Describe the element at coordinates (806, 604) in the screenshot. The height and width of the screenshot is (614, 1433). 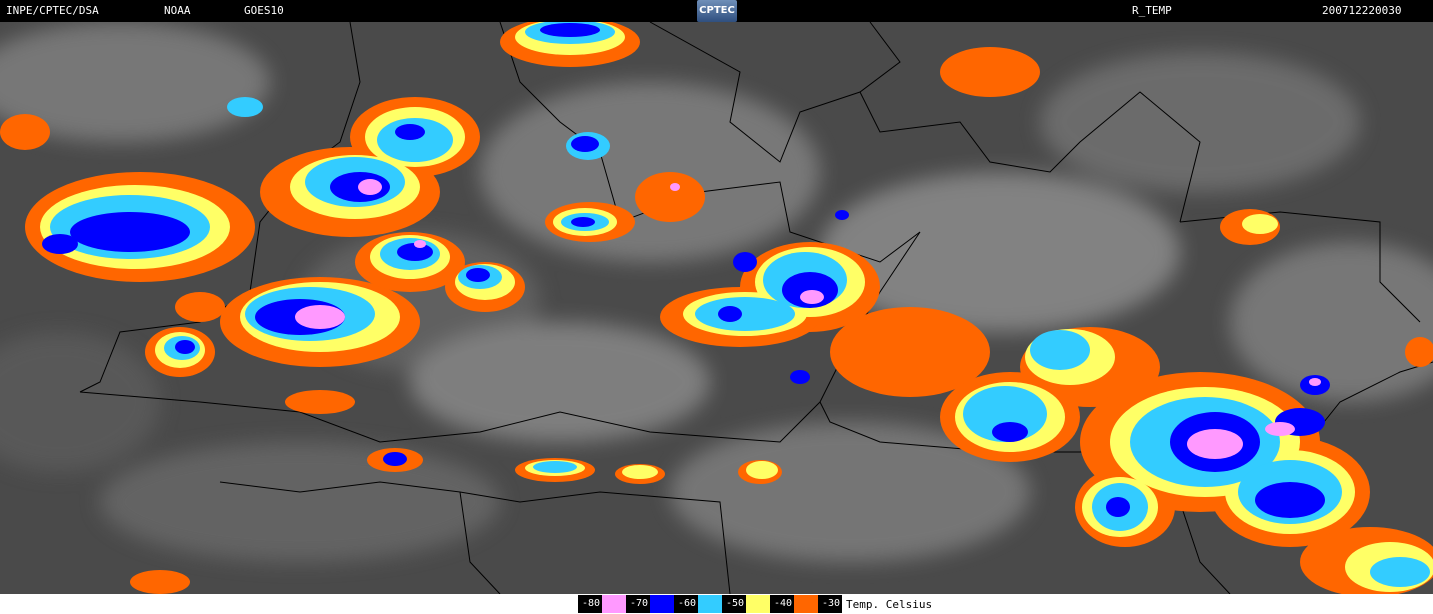
I see `legend-swatch-orange` at that location.